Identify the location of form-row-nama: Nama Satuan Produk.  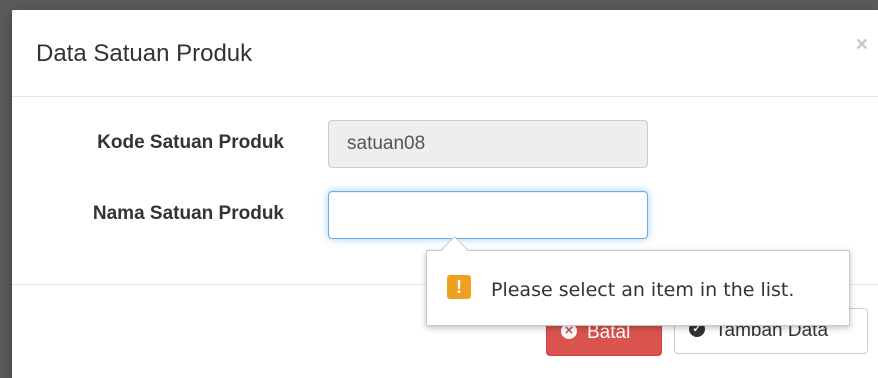
(445, 215).